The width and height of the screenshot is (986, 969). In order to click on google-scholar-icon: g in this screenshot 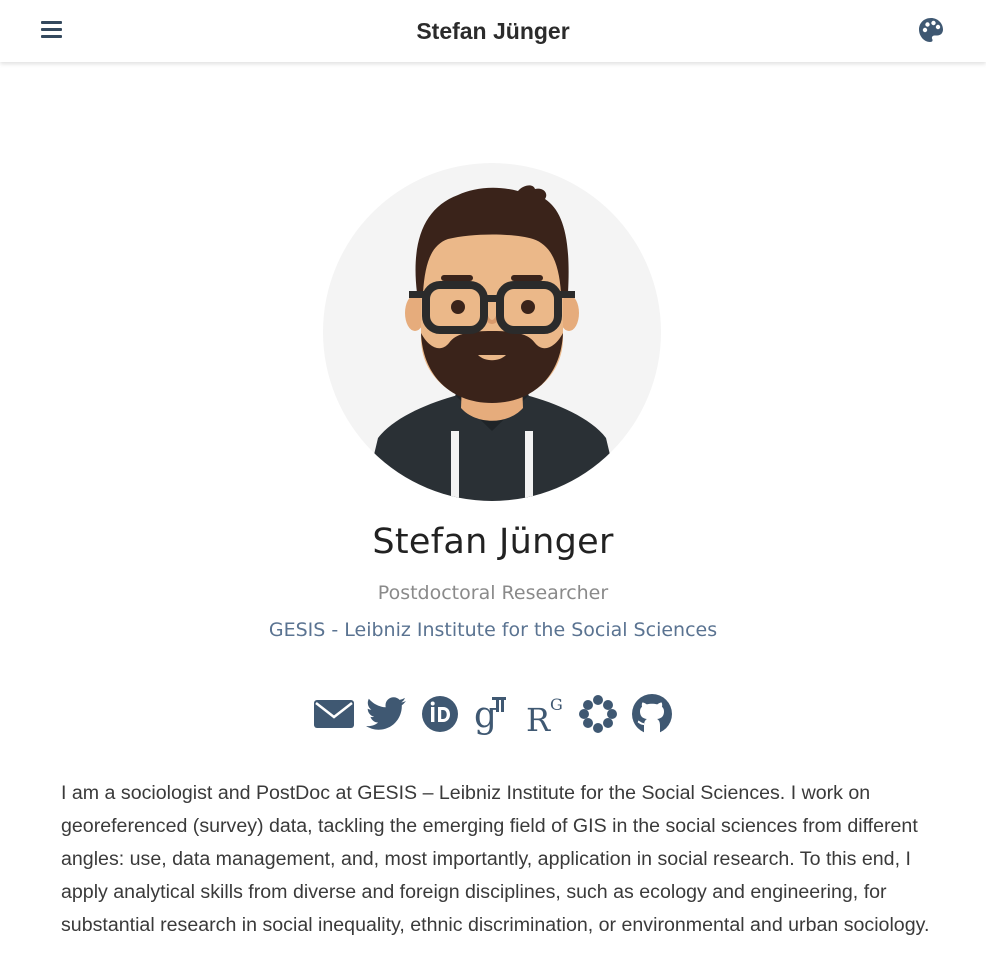, I will do `click(492, 714)`.